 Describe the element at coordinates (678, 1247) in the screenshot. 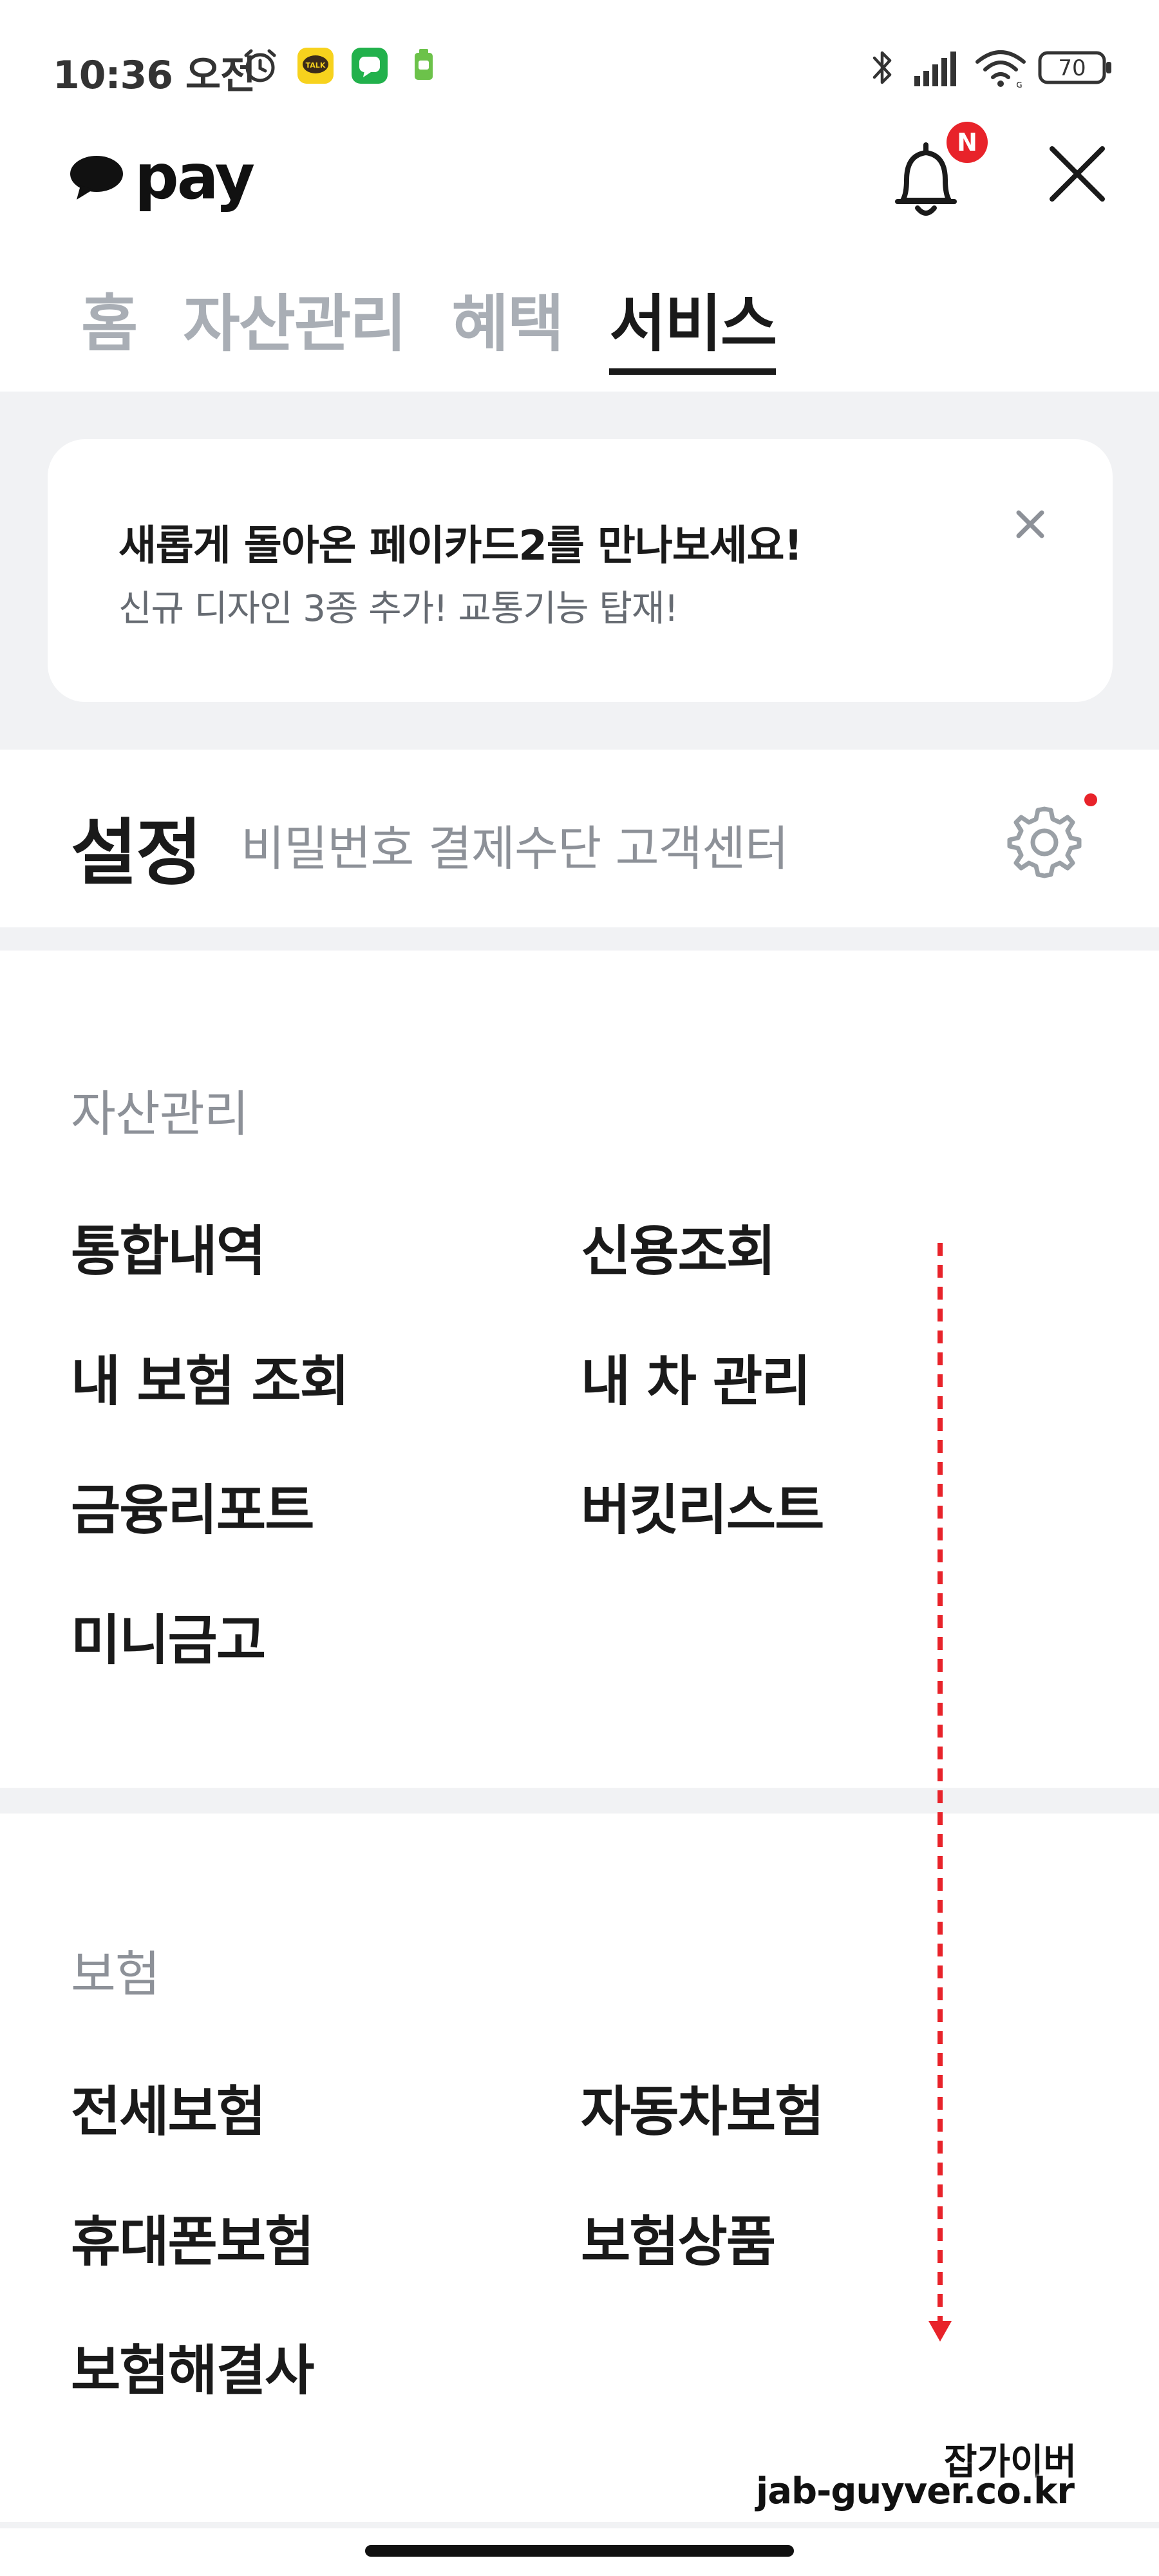

I see `menu-credit-check: 신용조회` at that location.